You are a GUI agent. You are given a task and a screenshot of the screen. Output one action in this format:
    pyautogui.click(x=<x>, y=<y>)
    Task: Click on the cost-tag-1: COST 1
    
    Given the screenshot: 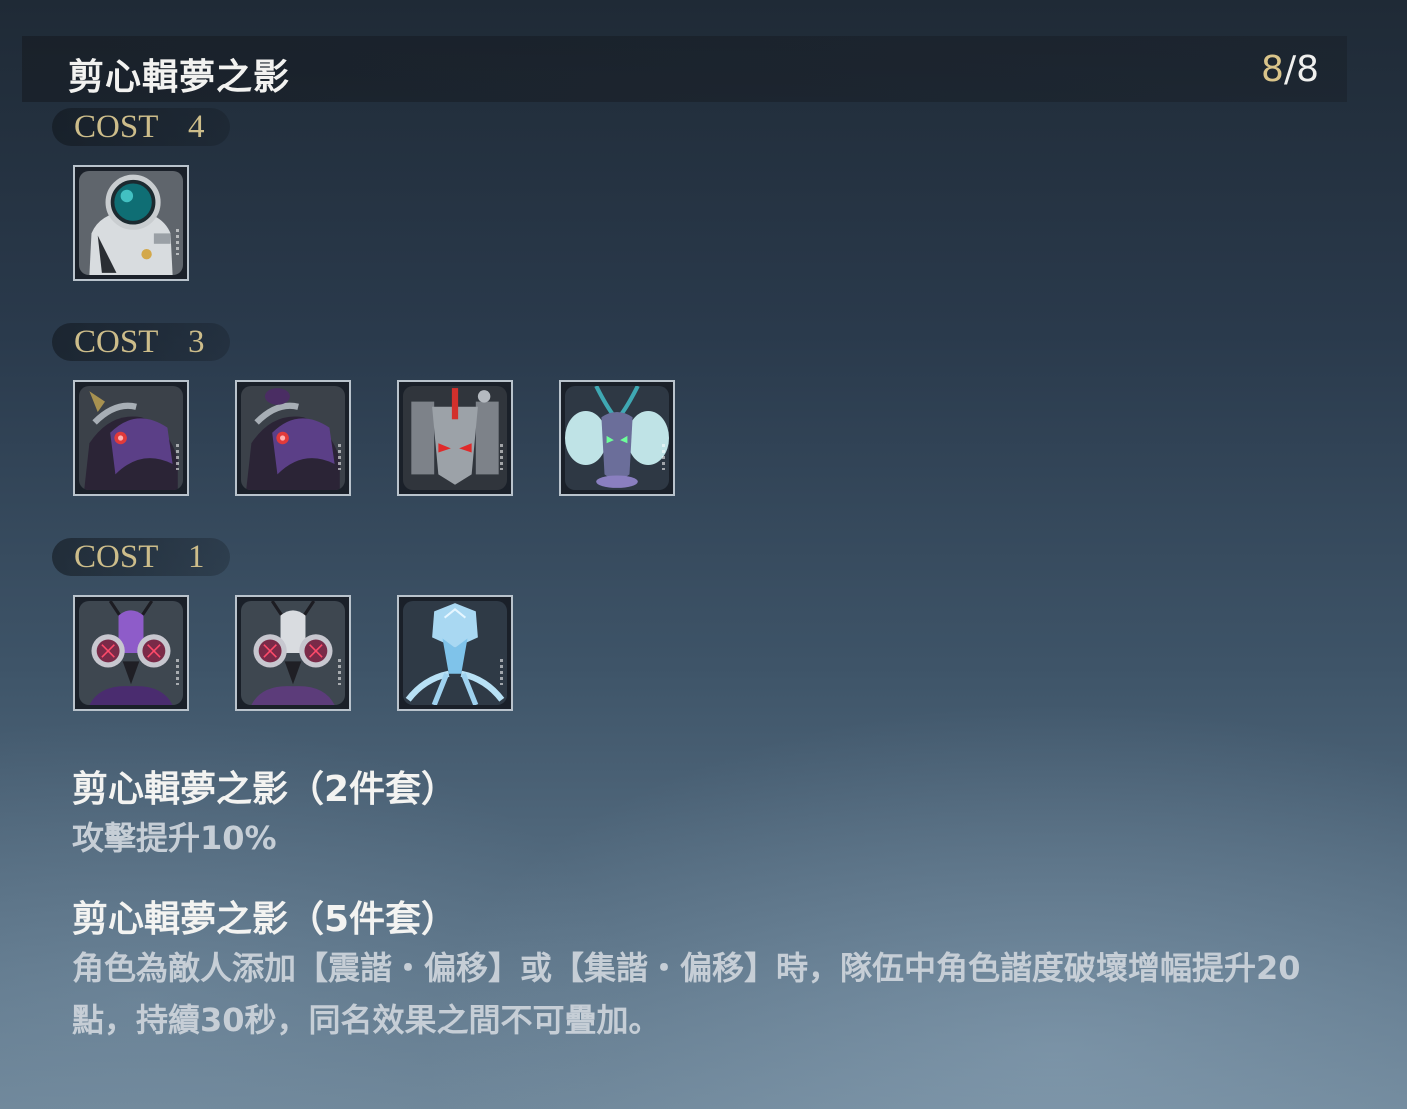 What is the action you would take?
    pyautogui.click(x=141, y=557)
    